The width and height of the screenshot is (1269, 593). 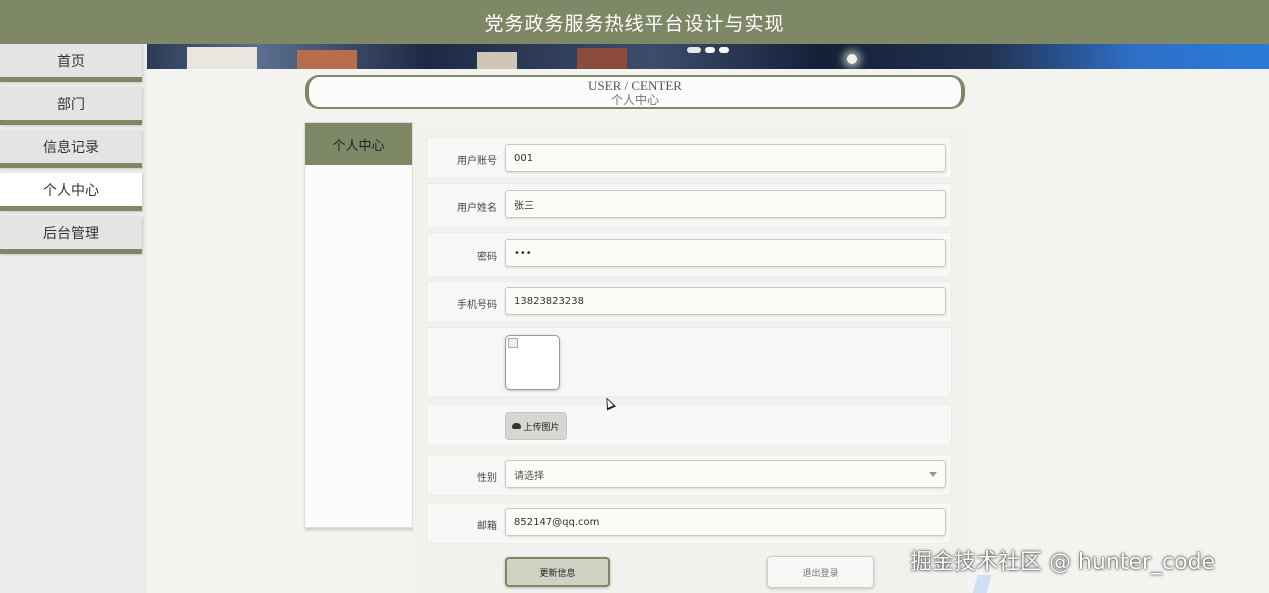 I want to click on sidebar-item-label: 信息记录, so click(x=71, y=147).